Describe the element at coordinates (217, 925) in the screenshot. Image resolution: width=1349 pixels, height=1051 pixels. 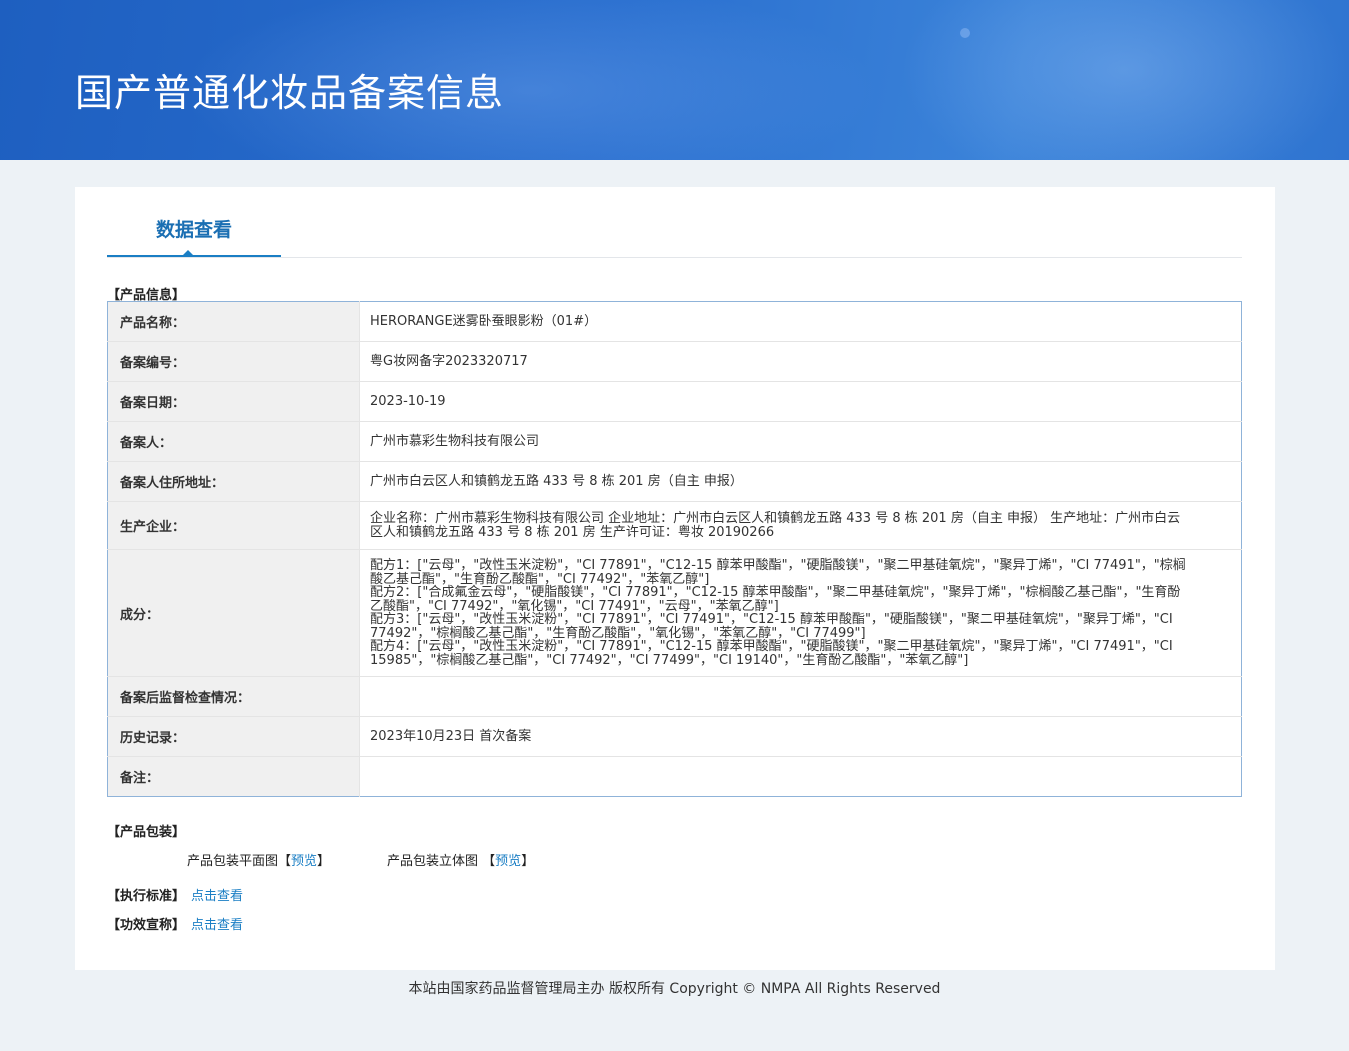
I see `efficacy-view-link: 点击查看` at that location.